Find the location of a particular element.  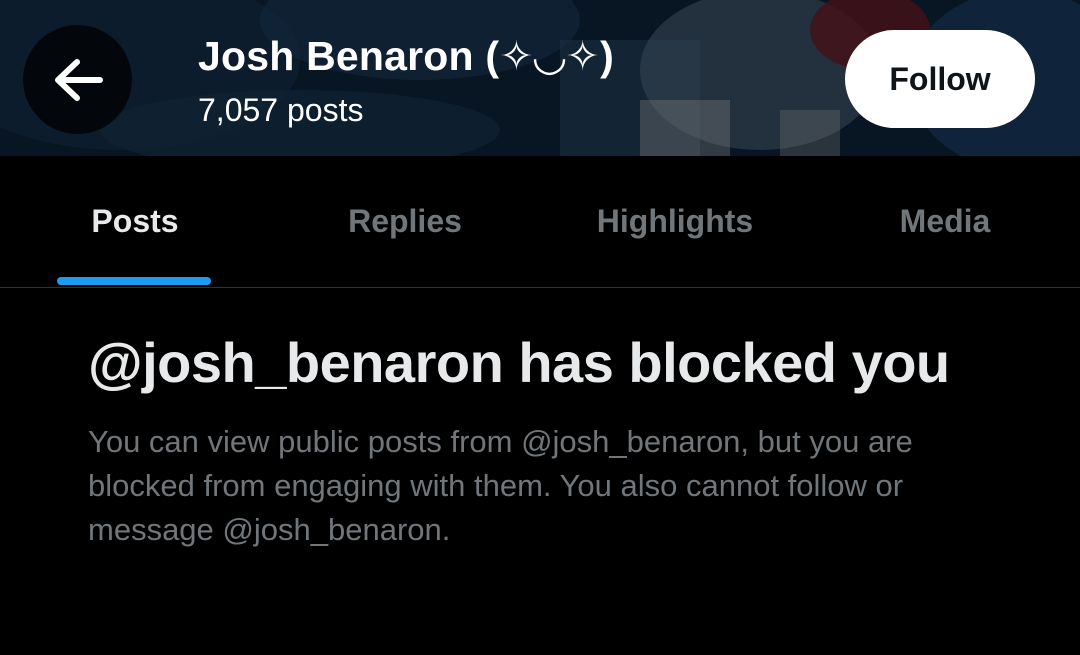

back-button is located at coordinates (77, 79).